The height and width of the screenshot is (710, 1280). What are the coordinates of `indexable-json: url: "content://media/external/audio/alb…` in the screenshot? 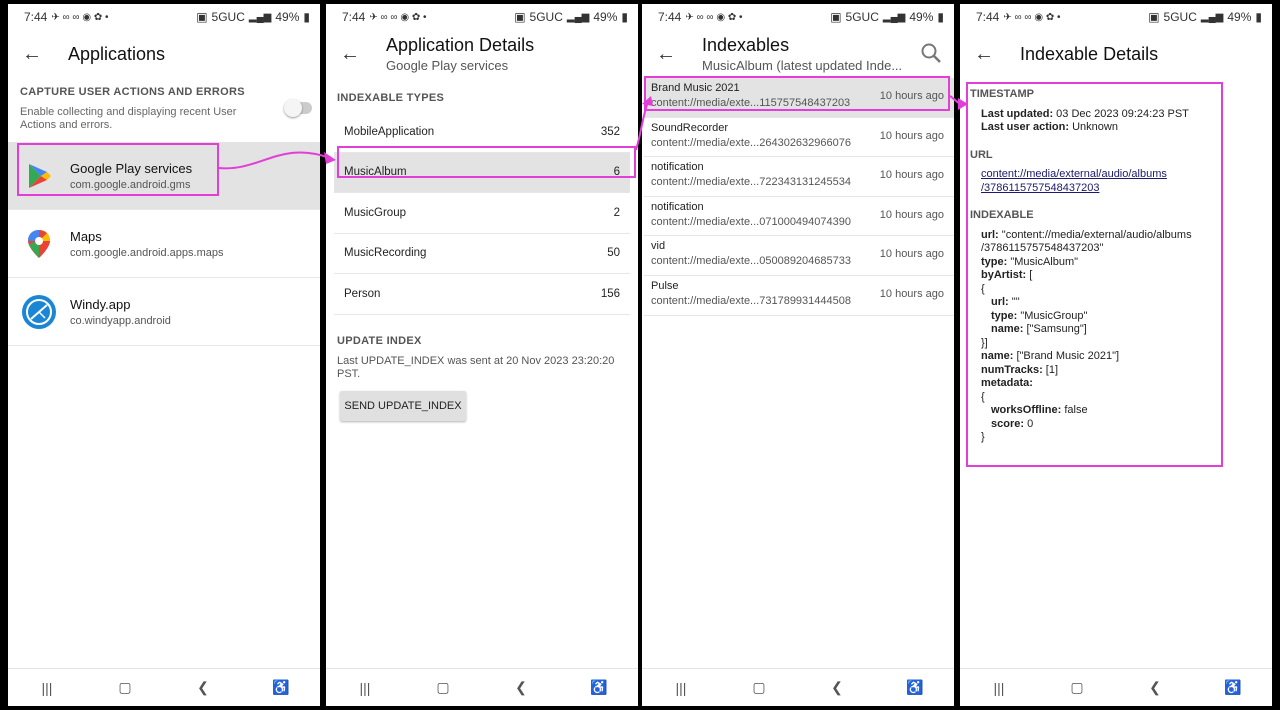 It's located at (1086, 336).